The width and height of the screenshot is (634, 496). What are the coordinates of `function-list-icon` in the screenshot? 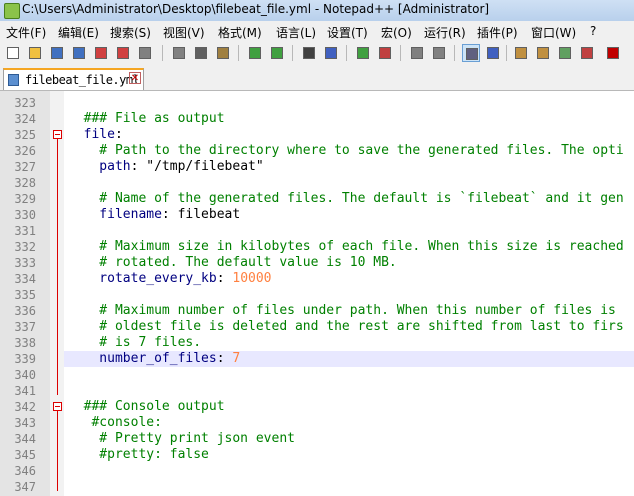 It's located at (587, 53).